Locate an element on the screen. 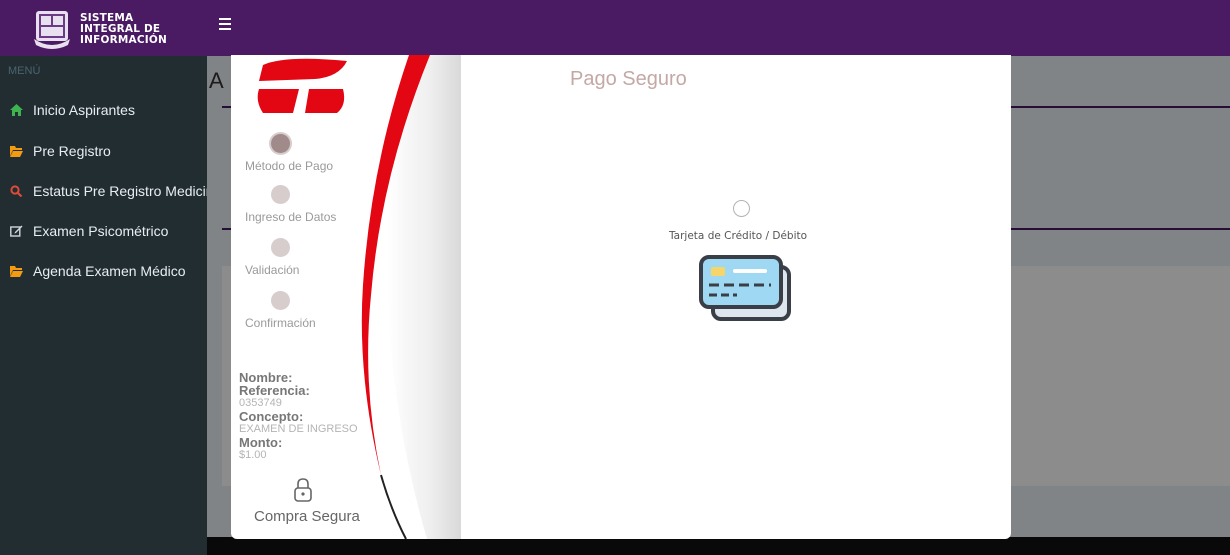 The height and width of the screenshot is (555, 1230). payment-method-radio is located at coordinates (741, 208).